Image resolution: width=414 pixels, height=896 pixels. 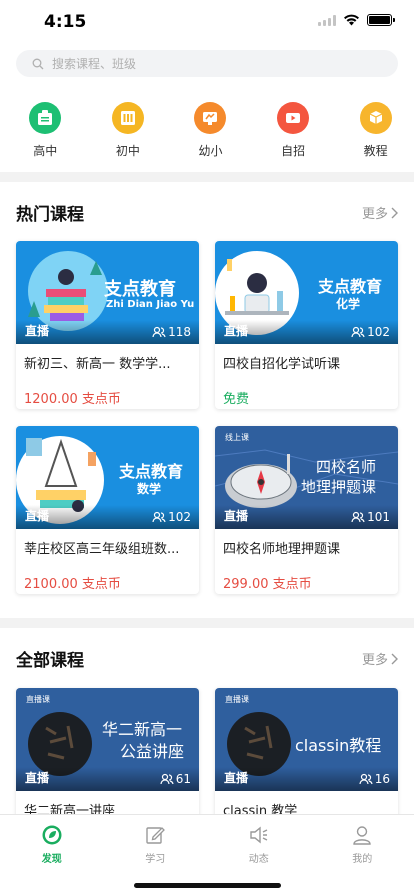 What do you see at coordinates (150, 304) in the screenshot?
I see `cover-subtext: Zhi Dian Jiao Yu` at bounding box center [150, 304].